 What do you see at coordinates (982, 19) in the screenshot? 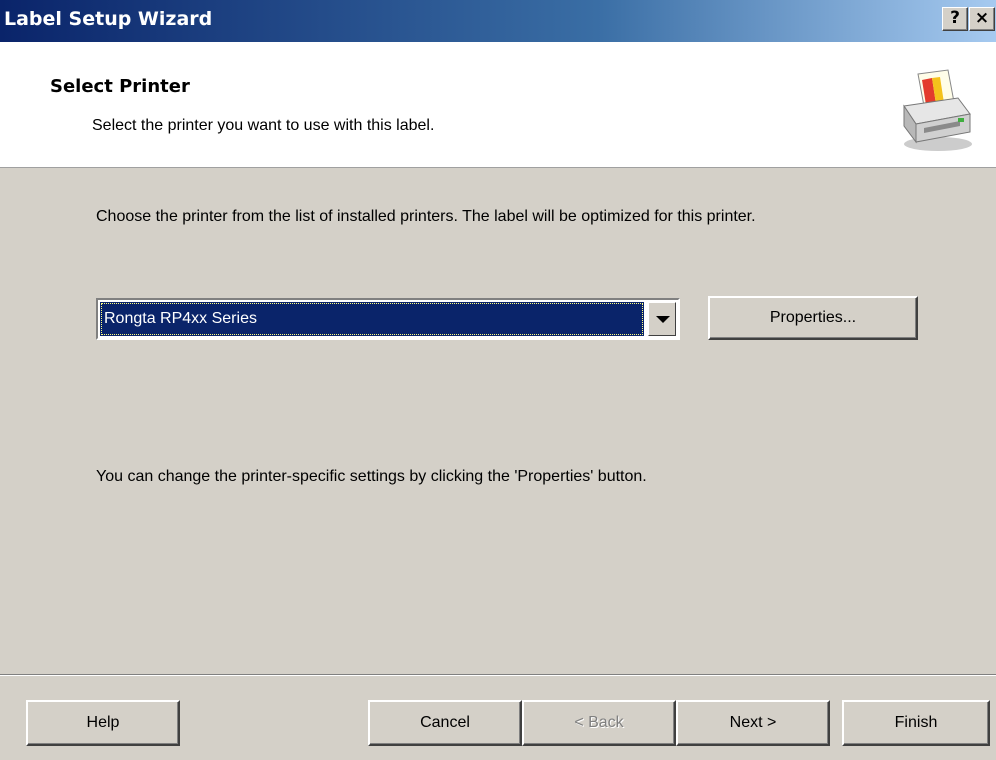
I see `close-button: ×` at bounding box center [982, 19].